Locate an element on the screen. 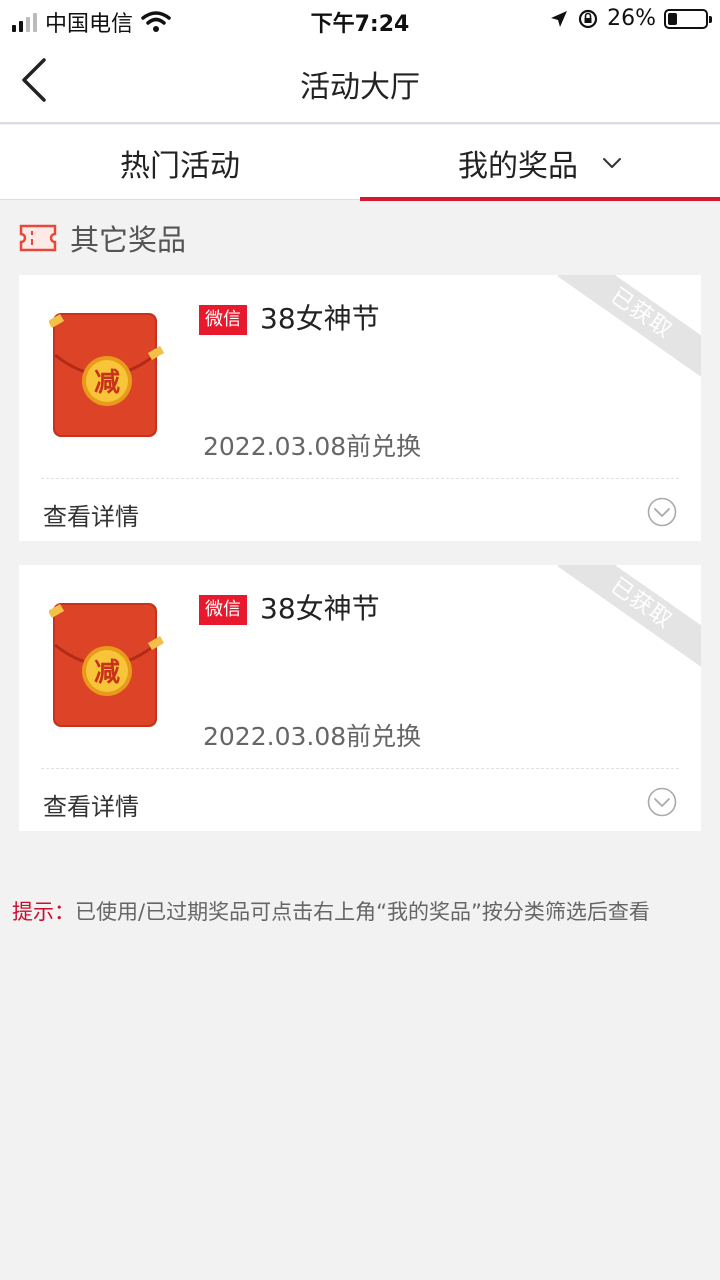  section-header: 其它奖品 is located at coordinates (102, 238).